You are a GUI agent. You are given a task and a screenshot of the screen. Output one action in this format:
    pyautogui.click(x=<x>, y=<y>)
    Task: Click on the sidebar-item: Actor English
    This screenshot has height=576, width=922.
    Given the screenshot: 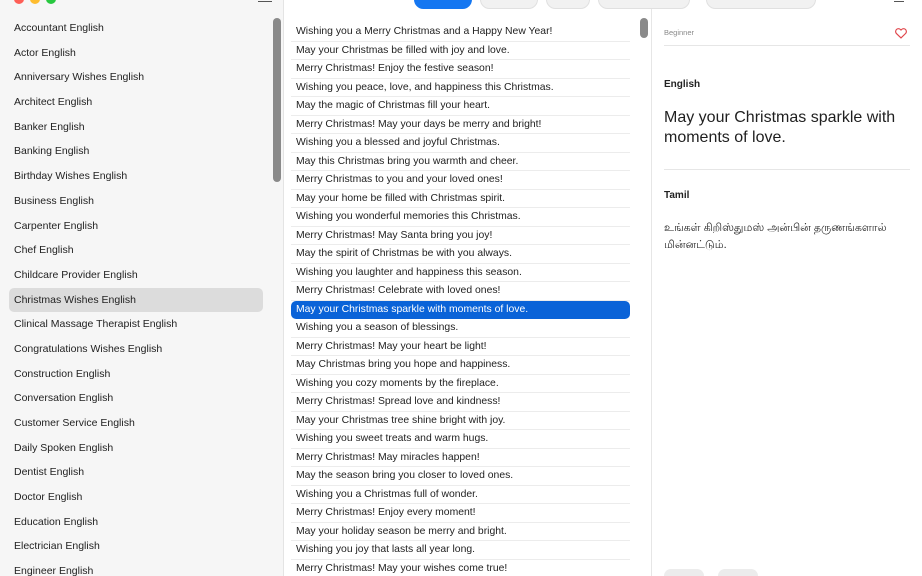 What is the action you would take?
    pyautogui.click(x=136, y=53)
    